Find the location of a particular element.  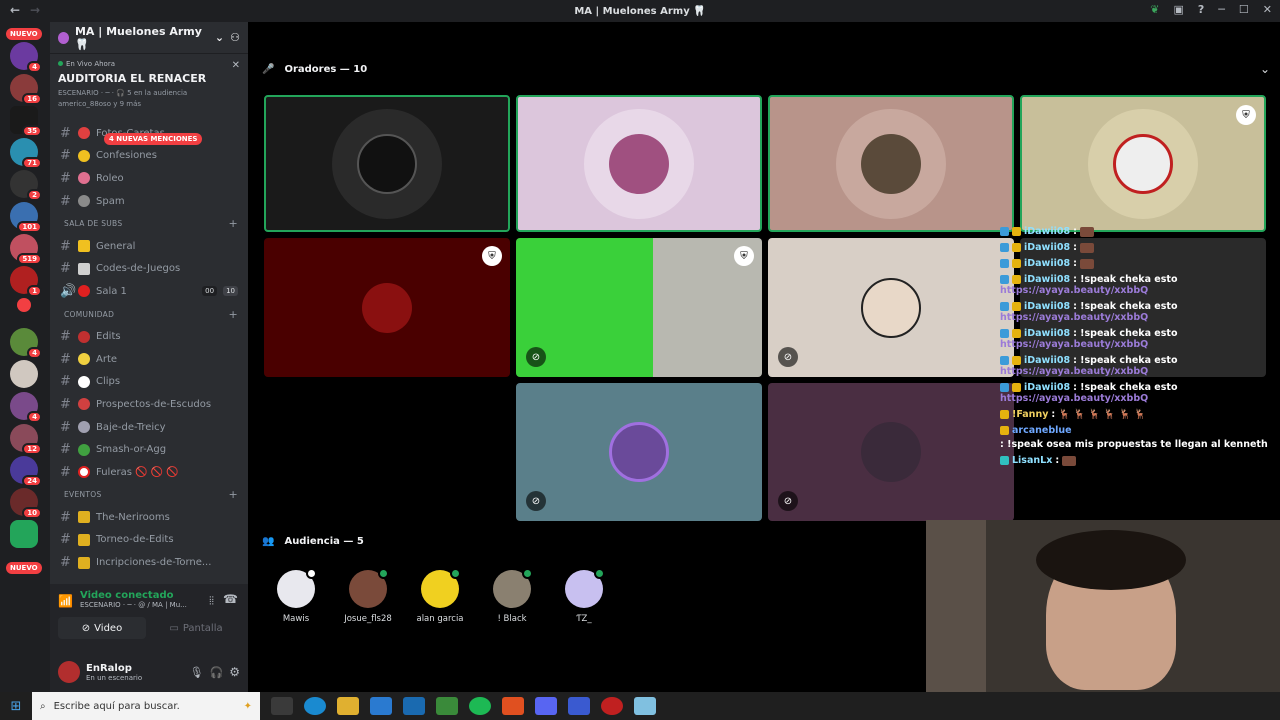

audience-member: alan garcia is located at coordinates (440, 596).